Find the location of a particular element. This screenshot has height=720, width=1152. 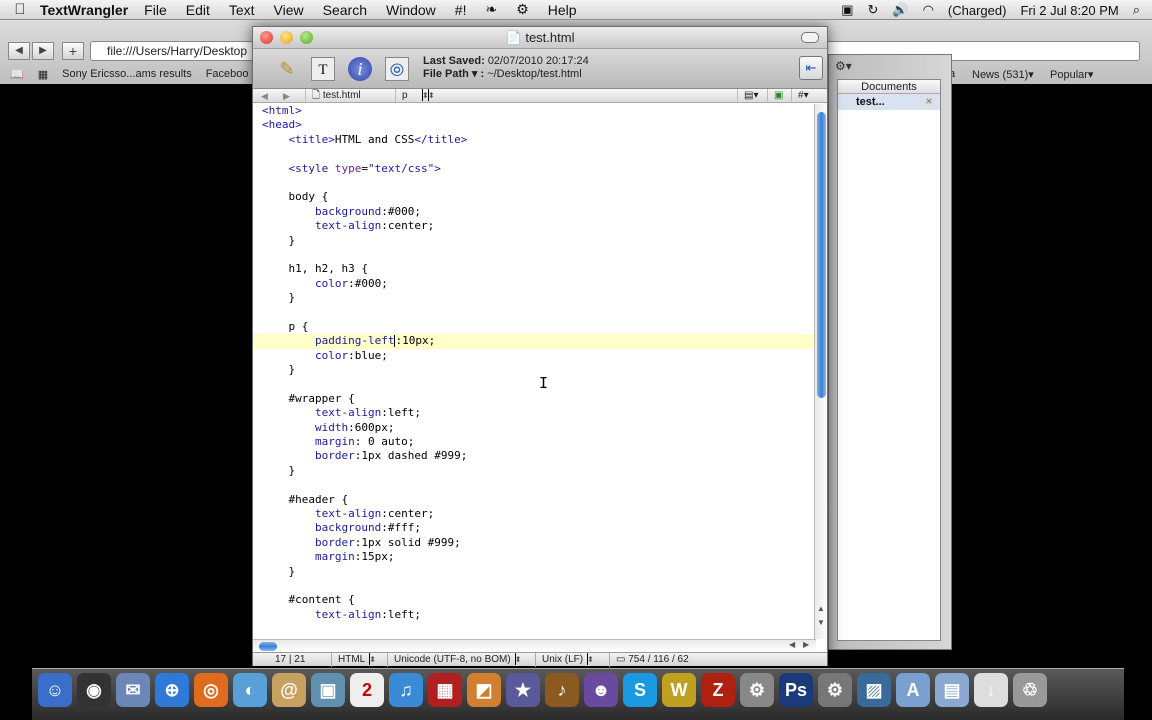

menu-file: File is located at coordinates (155, 10).